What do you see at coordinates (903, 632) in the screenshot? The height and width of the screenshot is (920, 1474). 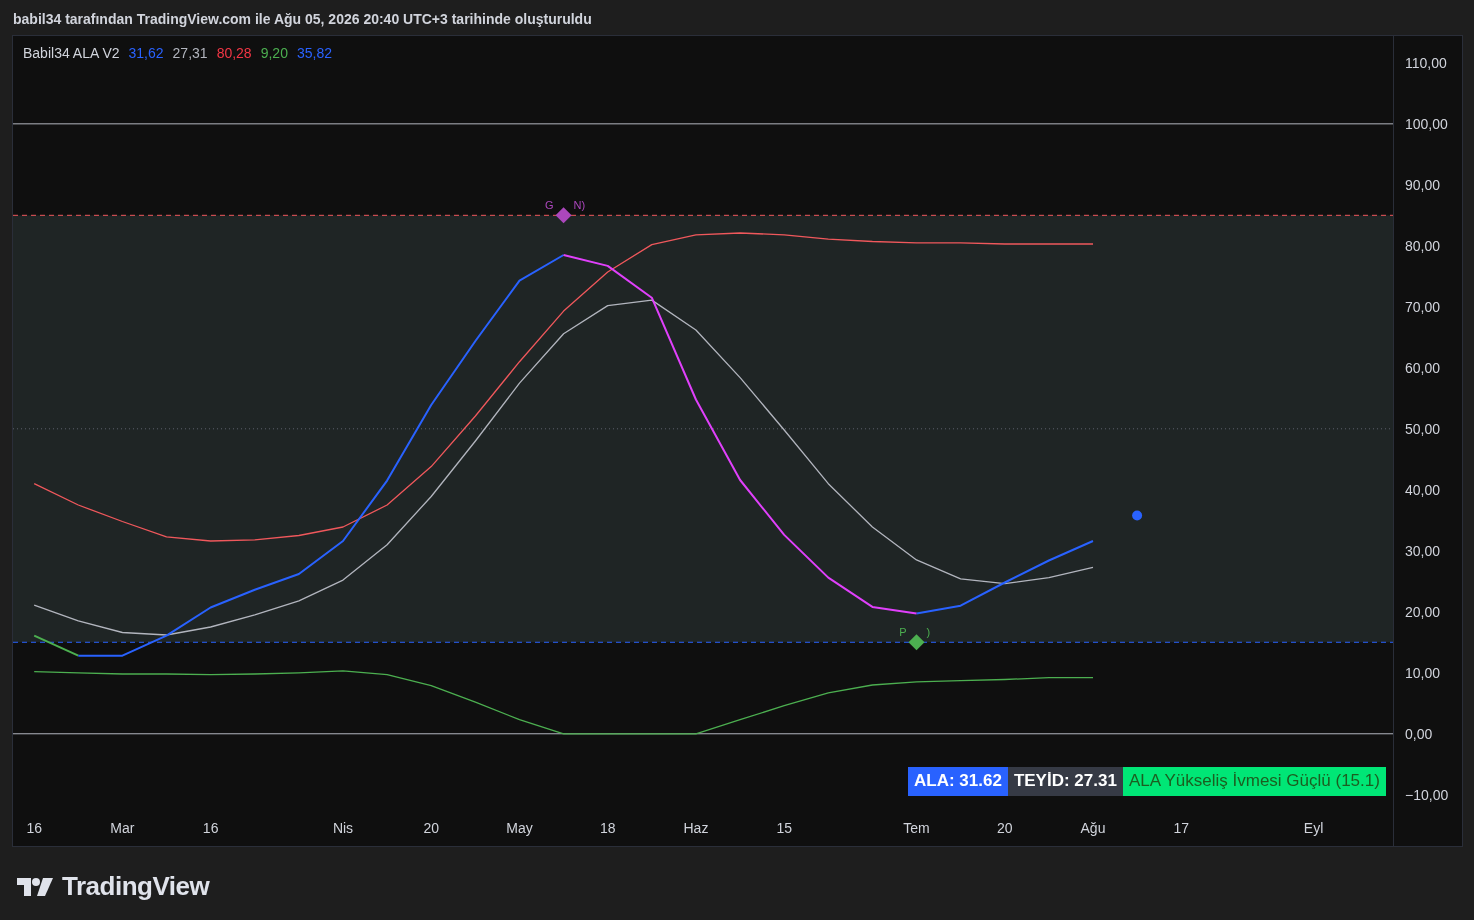 I see `marker-label: P` at bounding box center [903, 632].